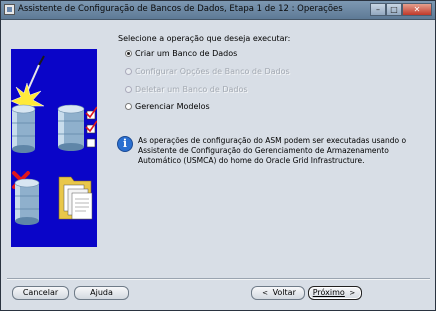  What do you see at coordinates (9, 9) in the screenshot?
I see `app-icon` at bounding box center [9, 9].